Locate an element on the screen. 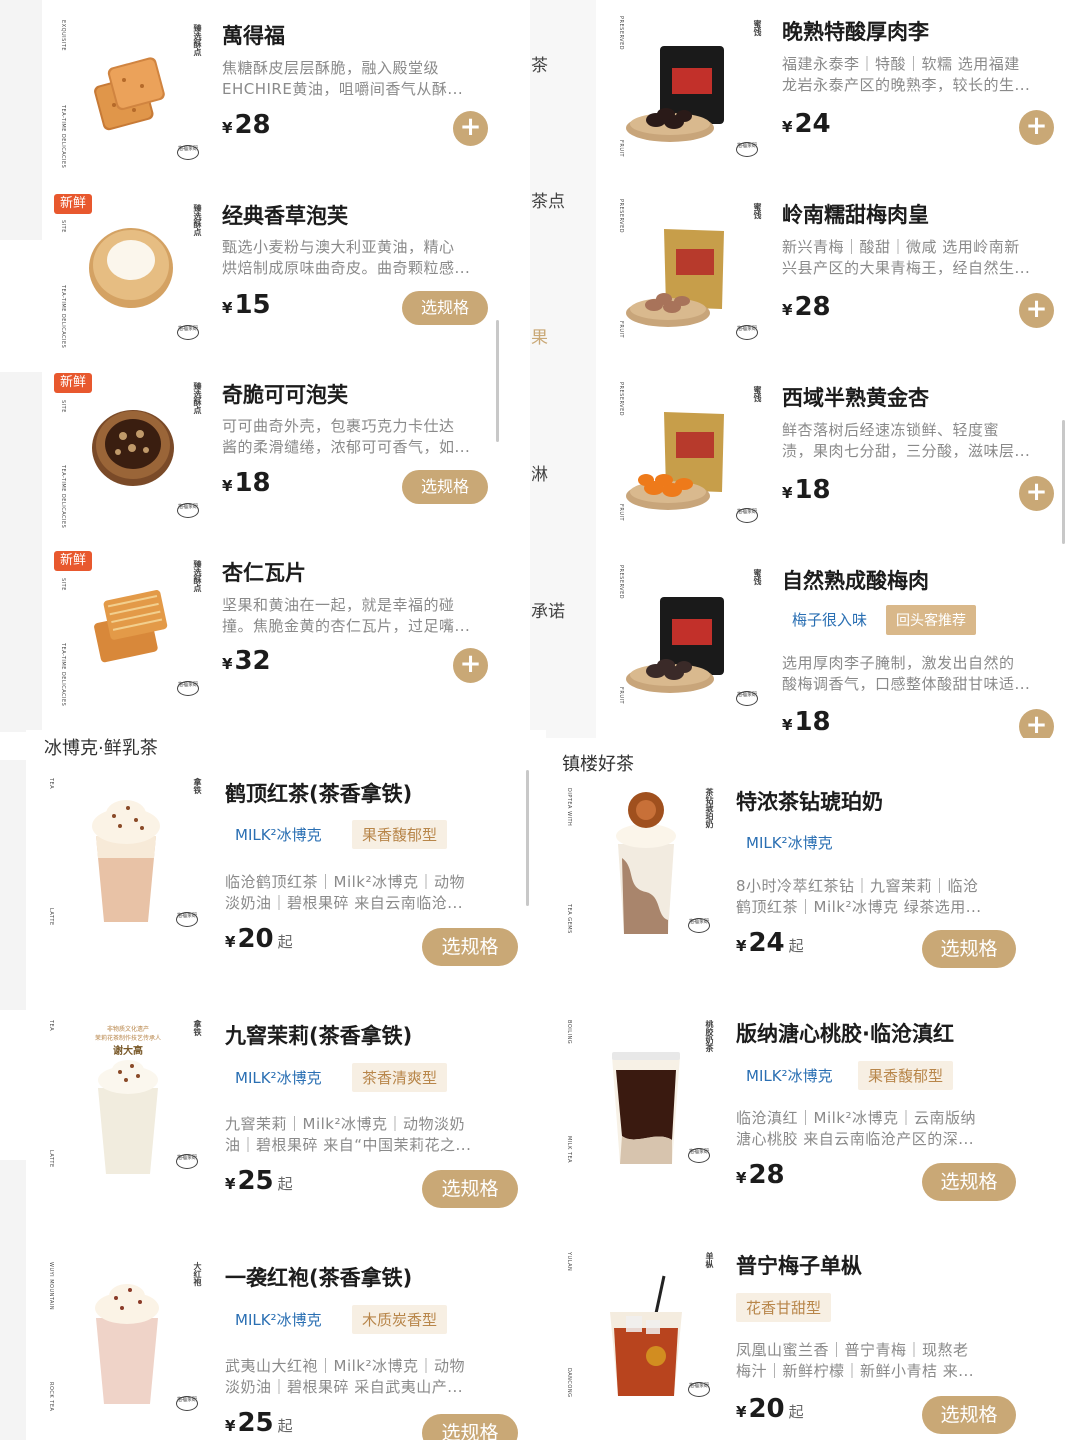 The image size is (1080, 1440). product-name: 一袭红袍(茶香拿铁) is located at coordinates (318, 1277).